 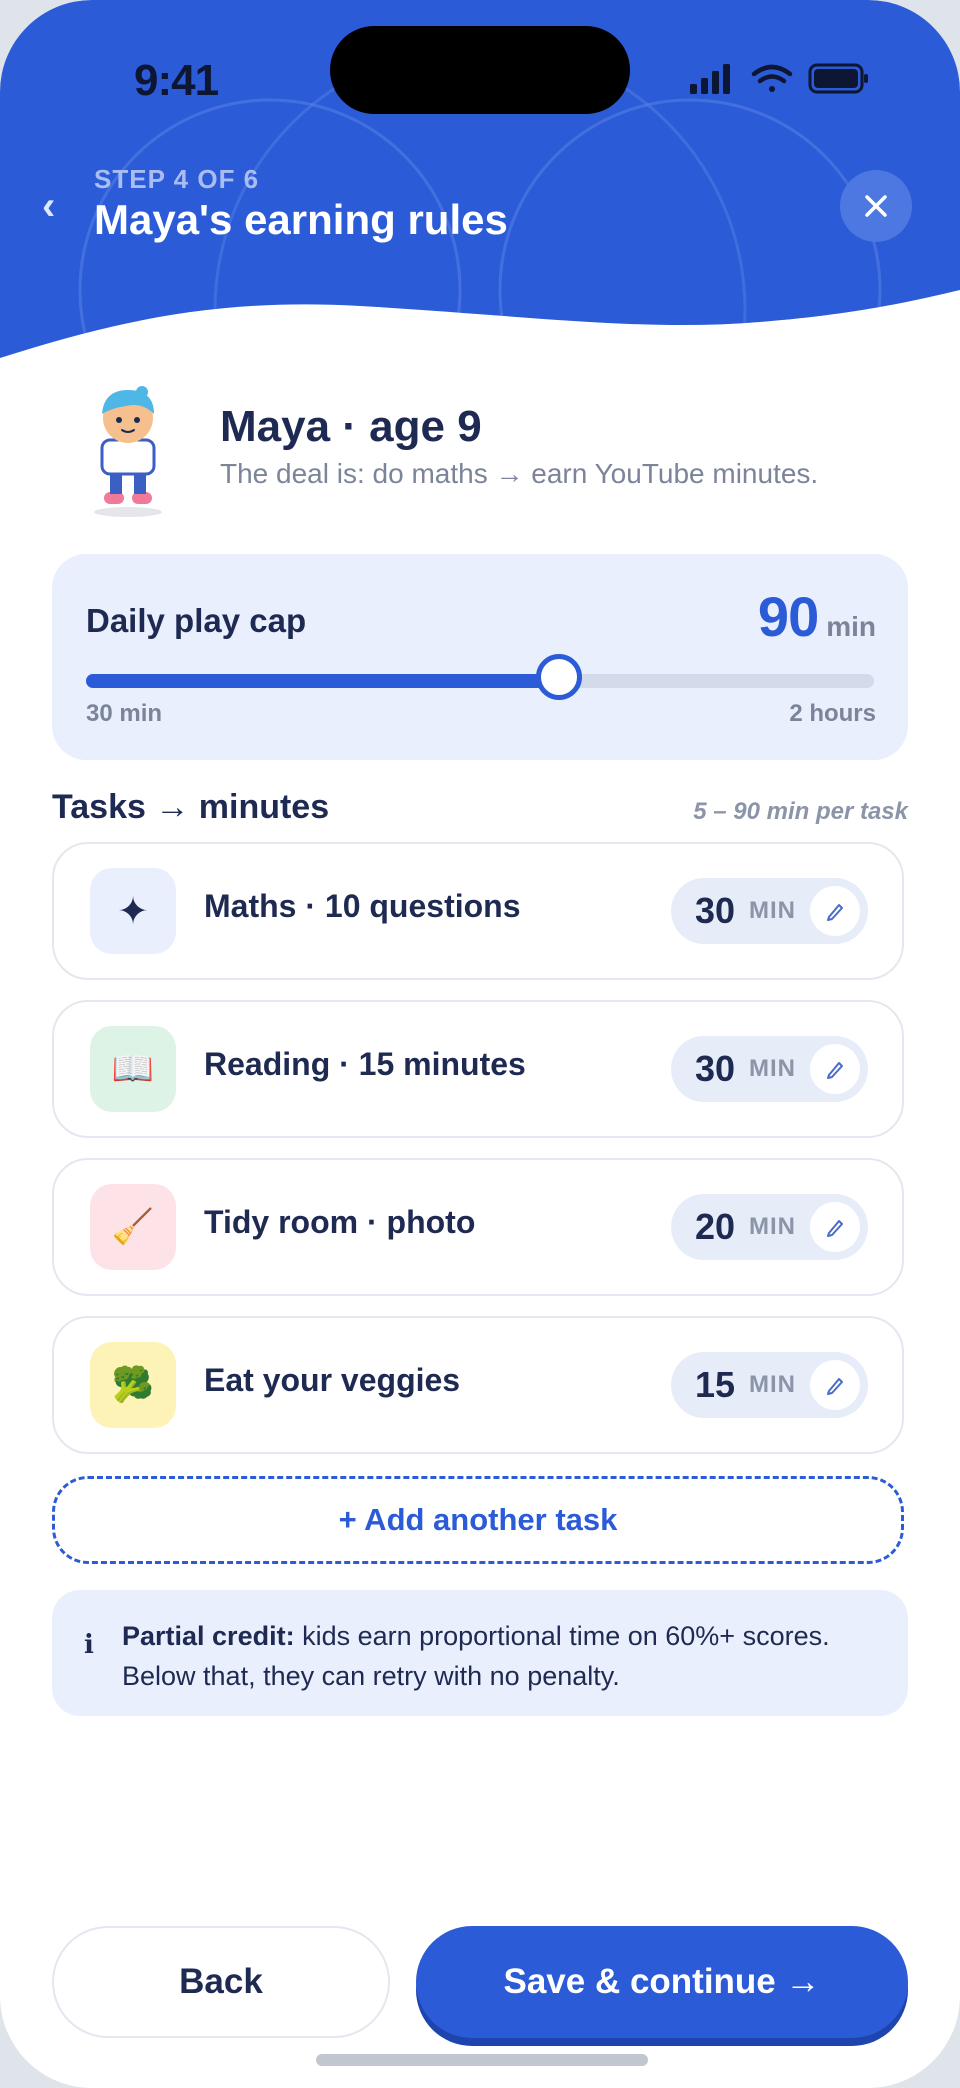 What do you see at coordinates (332, 1380) in the screenshot?
I see `task-label: Eat your veggies` at bounding box center [332, 1380].